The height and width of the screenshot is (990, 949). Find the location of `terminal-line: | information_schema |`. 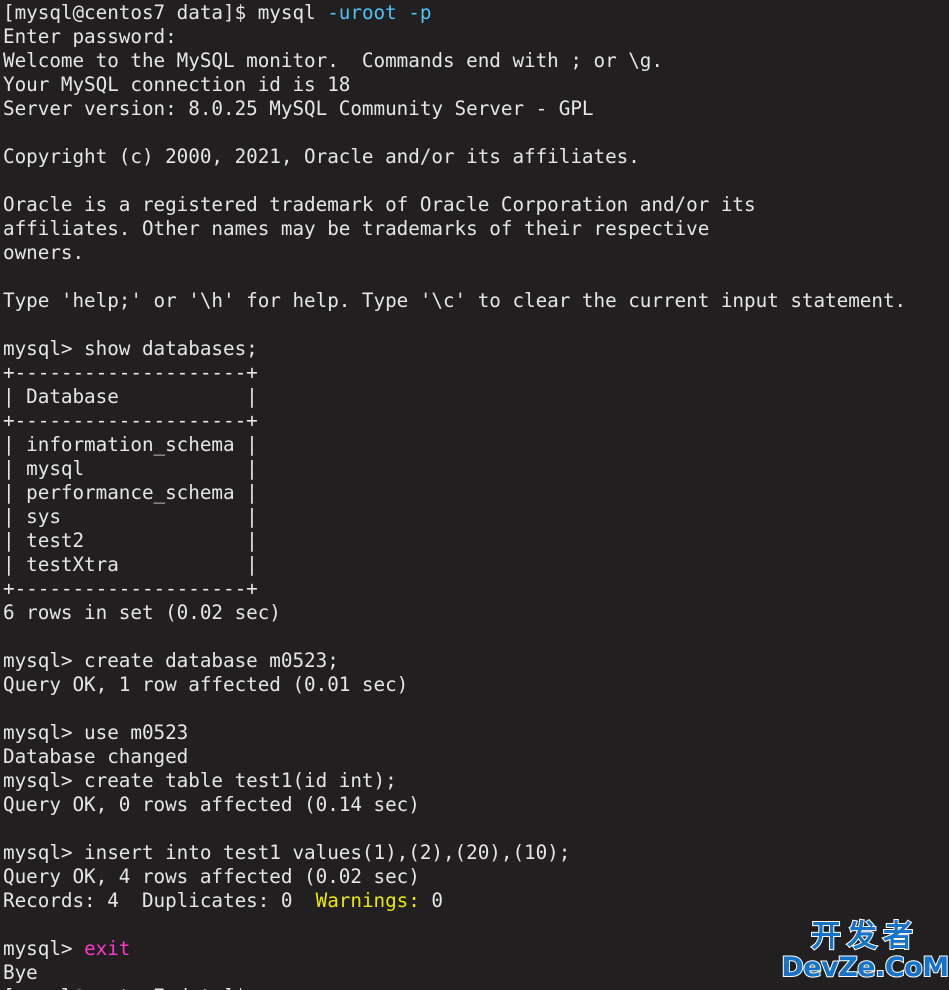

terminal-line: | information_schema | is located at coordinates (476, 445).